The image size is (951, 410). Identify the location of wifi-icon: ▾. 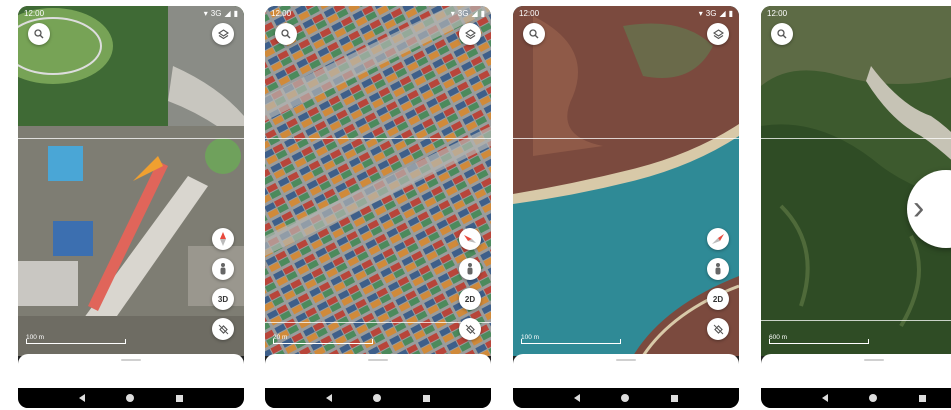
(452, 13).